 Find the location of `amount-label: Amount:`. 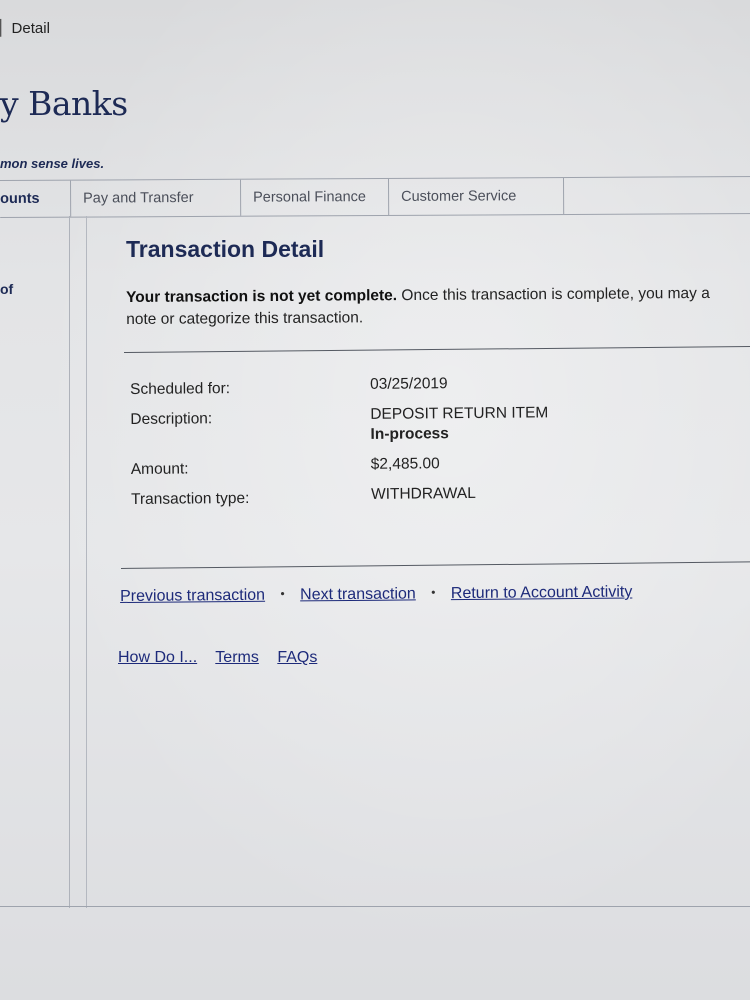

amount-label: Amount: is located at coordinates (159, 469).